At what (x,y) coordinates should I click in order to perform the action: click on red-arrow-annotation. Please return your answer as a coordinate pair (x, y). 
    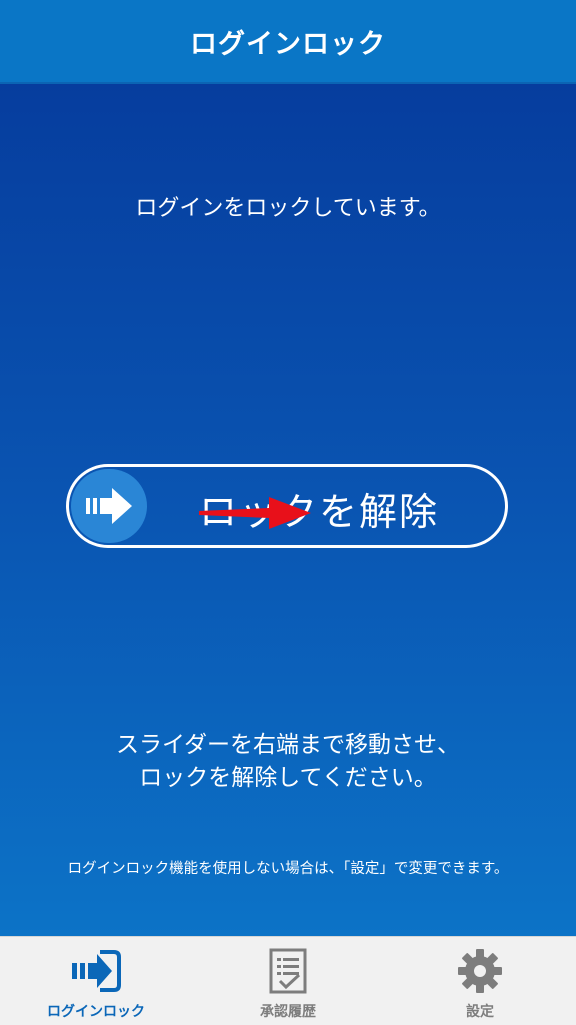
    Looking at the image, I should click on (255, 513).